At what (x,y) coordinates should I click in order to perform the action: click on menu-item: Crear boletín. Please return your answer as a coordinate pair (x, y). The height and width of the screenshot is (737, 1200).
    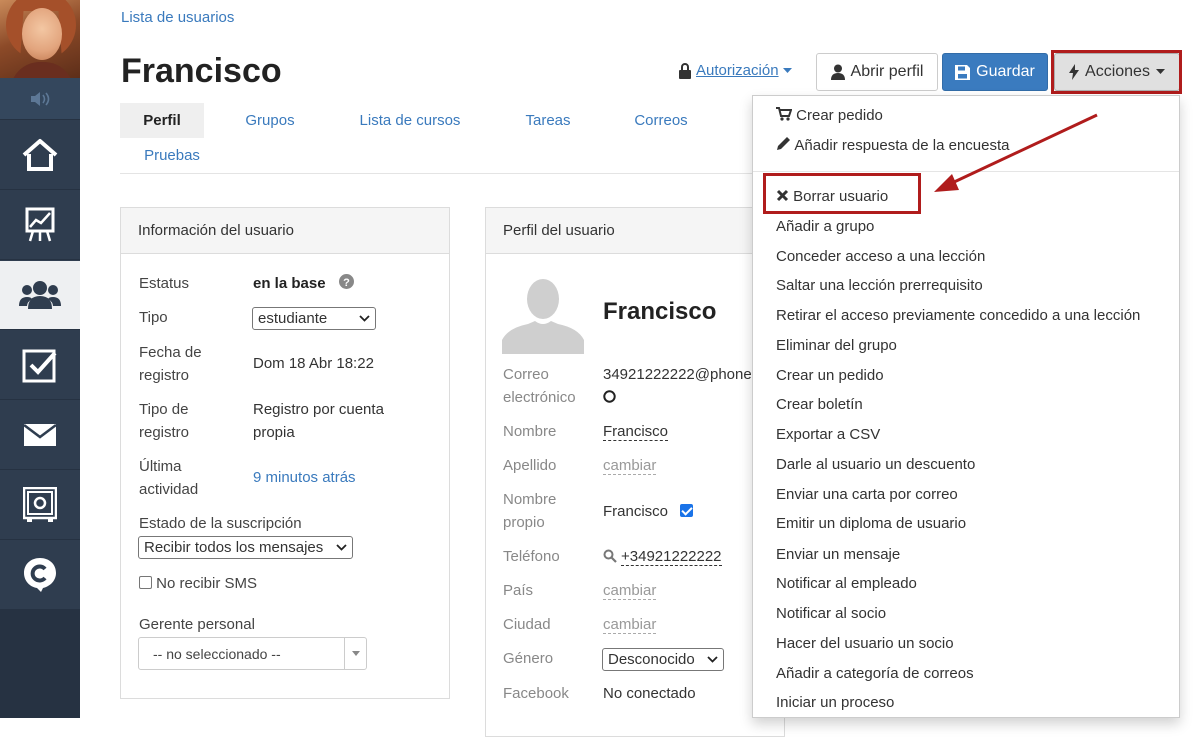
    Looking at the image, I should click on (819, 405).